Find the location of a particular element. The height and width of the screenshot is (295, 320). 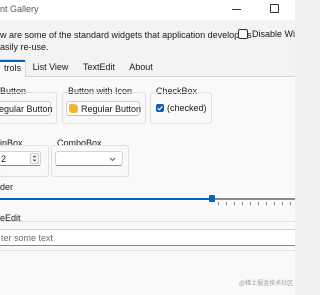

spinbox-stepper is located at coordinates (34, 158).